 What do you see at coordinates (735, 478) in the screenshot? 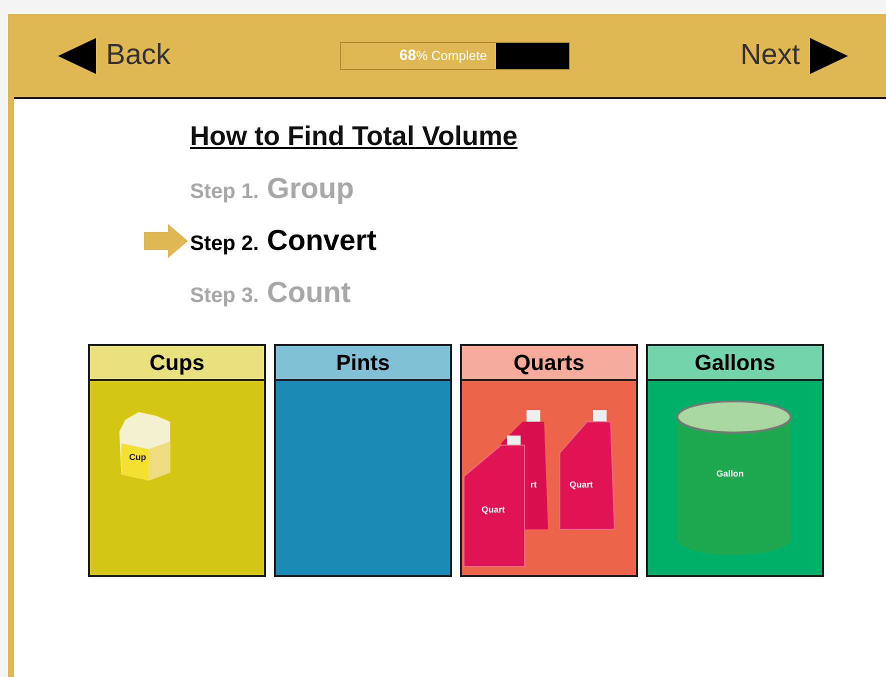
I see `paint-can-drawing: Gallon` at bounding box center [735, 478].